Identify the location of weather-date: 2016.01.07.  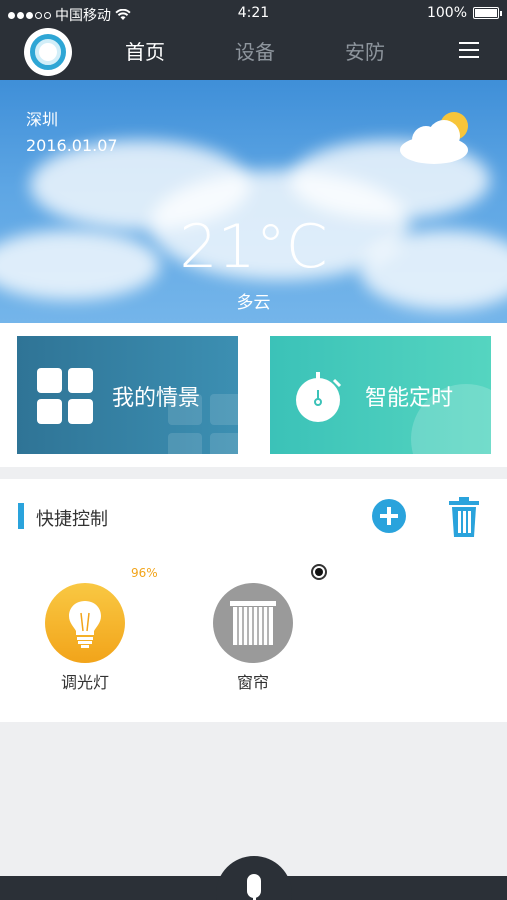
(72, 145).